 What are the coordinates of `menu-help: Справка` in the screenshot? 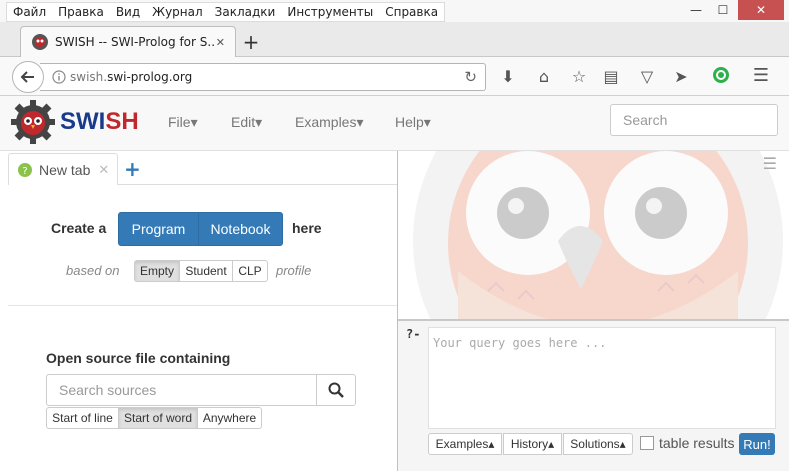 It's located at (411, 12).